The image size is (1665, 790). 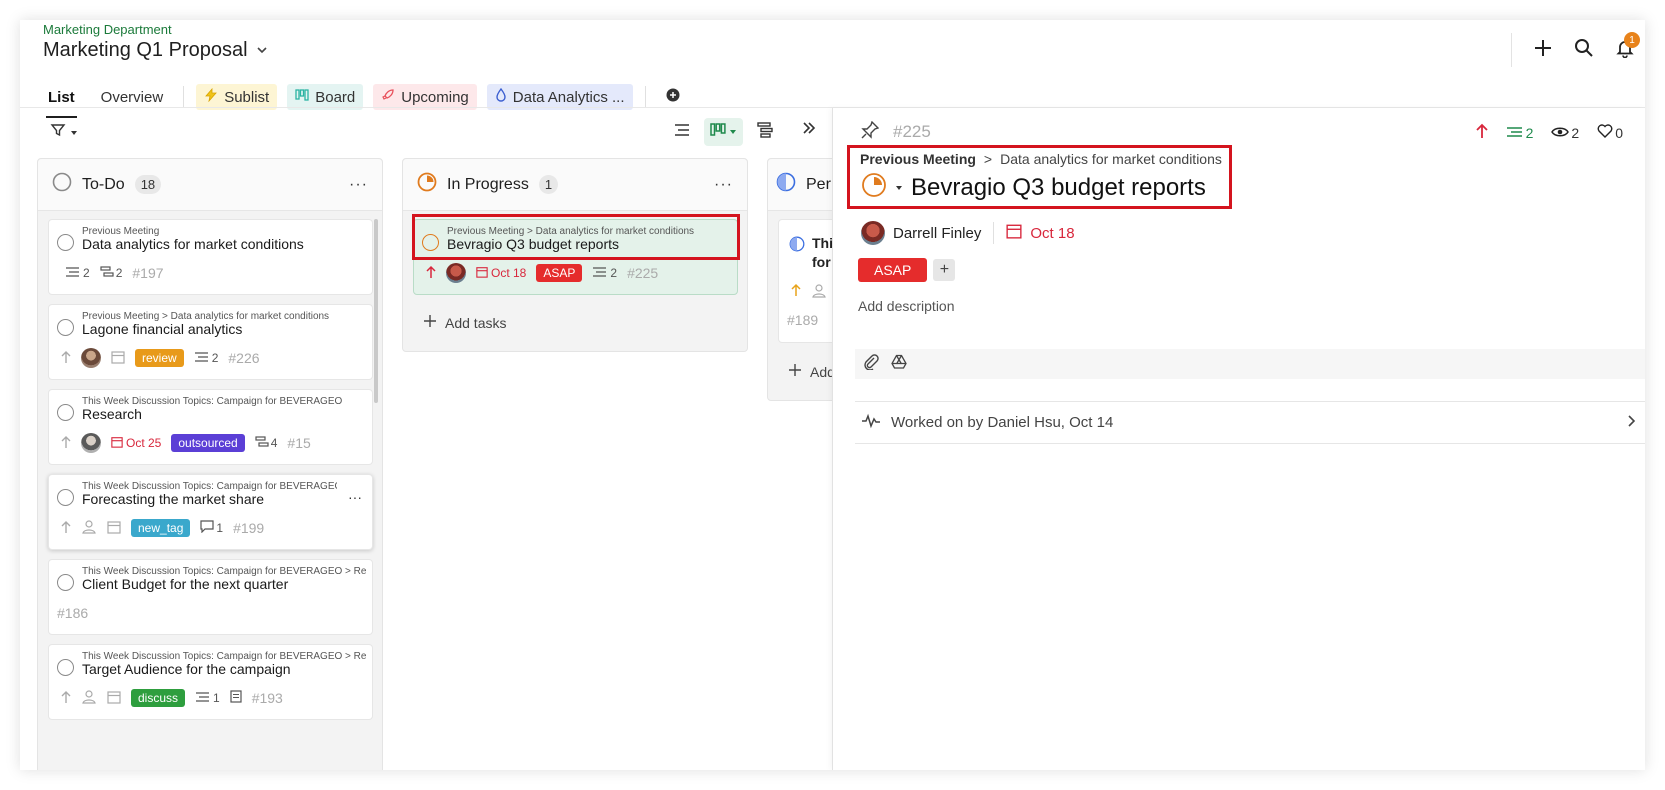 What do you see at coordinates (918, 159) in the screenshot?
I see `breadcrumb-parent: Previous Meeting` at bounding box center [918, 159].